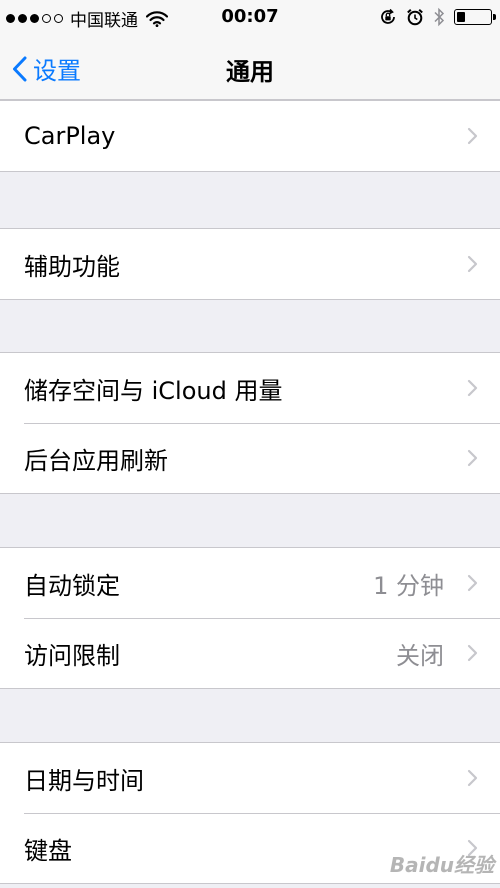 This screenshot has width=500, height=888. Describe the element at coordinates (441, 865) in the screenshot. I see `watermark: Baidu经验` at that location.